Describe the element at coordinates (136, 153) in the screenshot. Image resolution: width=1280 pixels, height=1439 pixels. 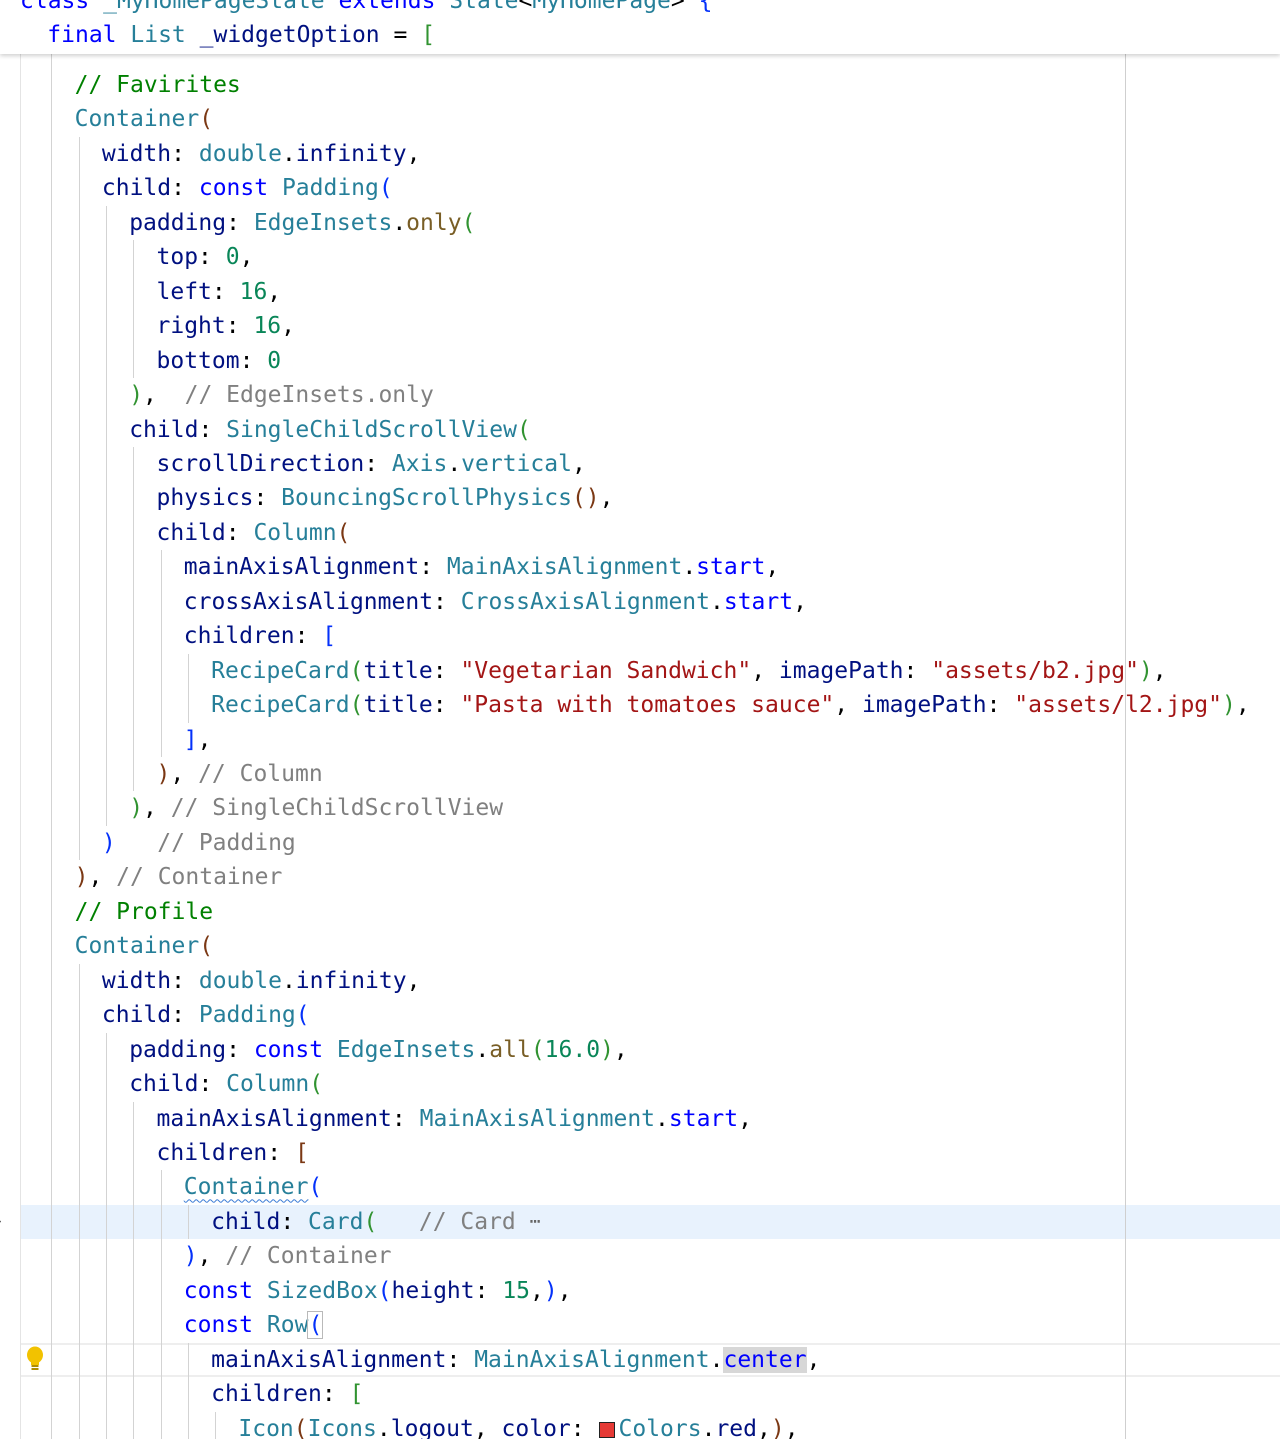
I see `code-token: width` at that location.